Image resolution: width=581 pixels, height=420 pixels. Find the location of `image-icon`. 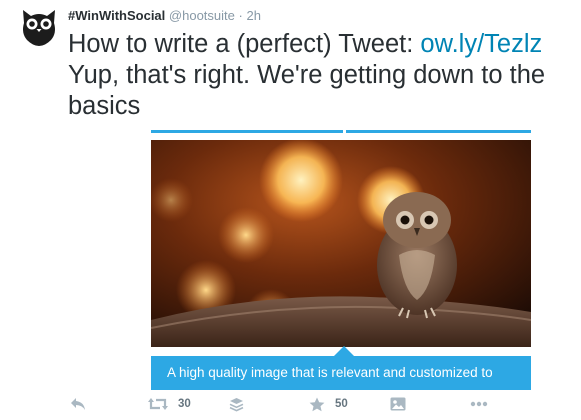

image-icon is located at coordinates (398, 404).